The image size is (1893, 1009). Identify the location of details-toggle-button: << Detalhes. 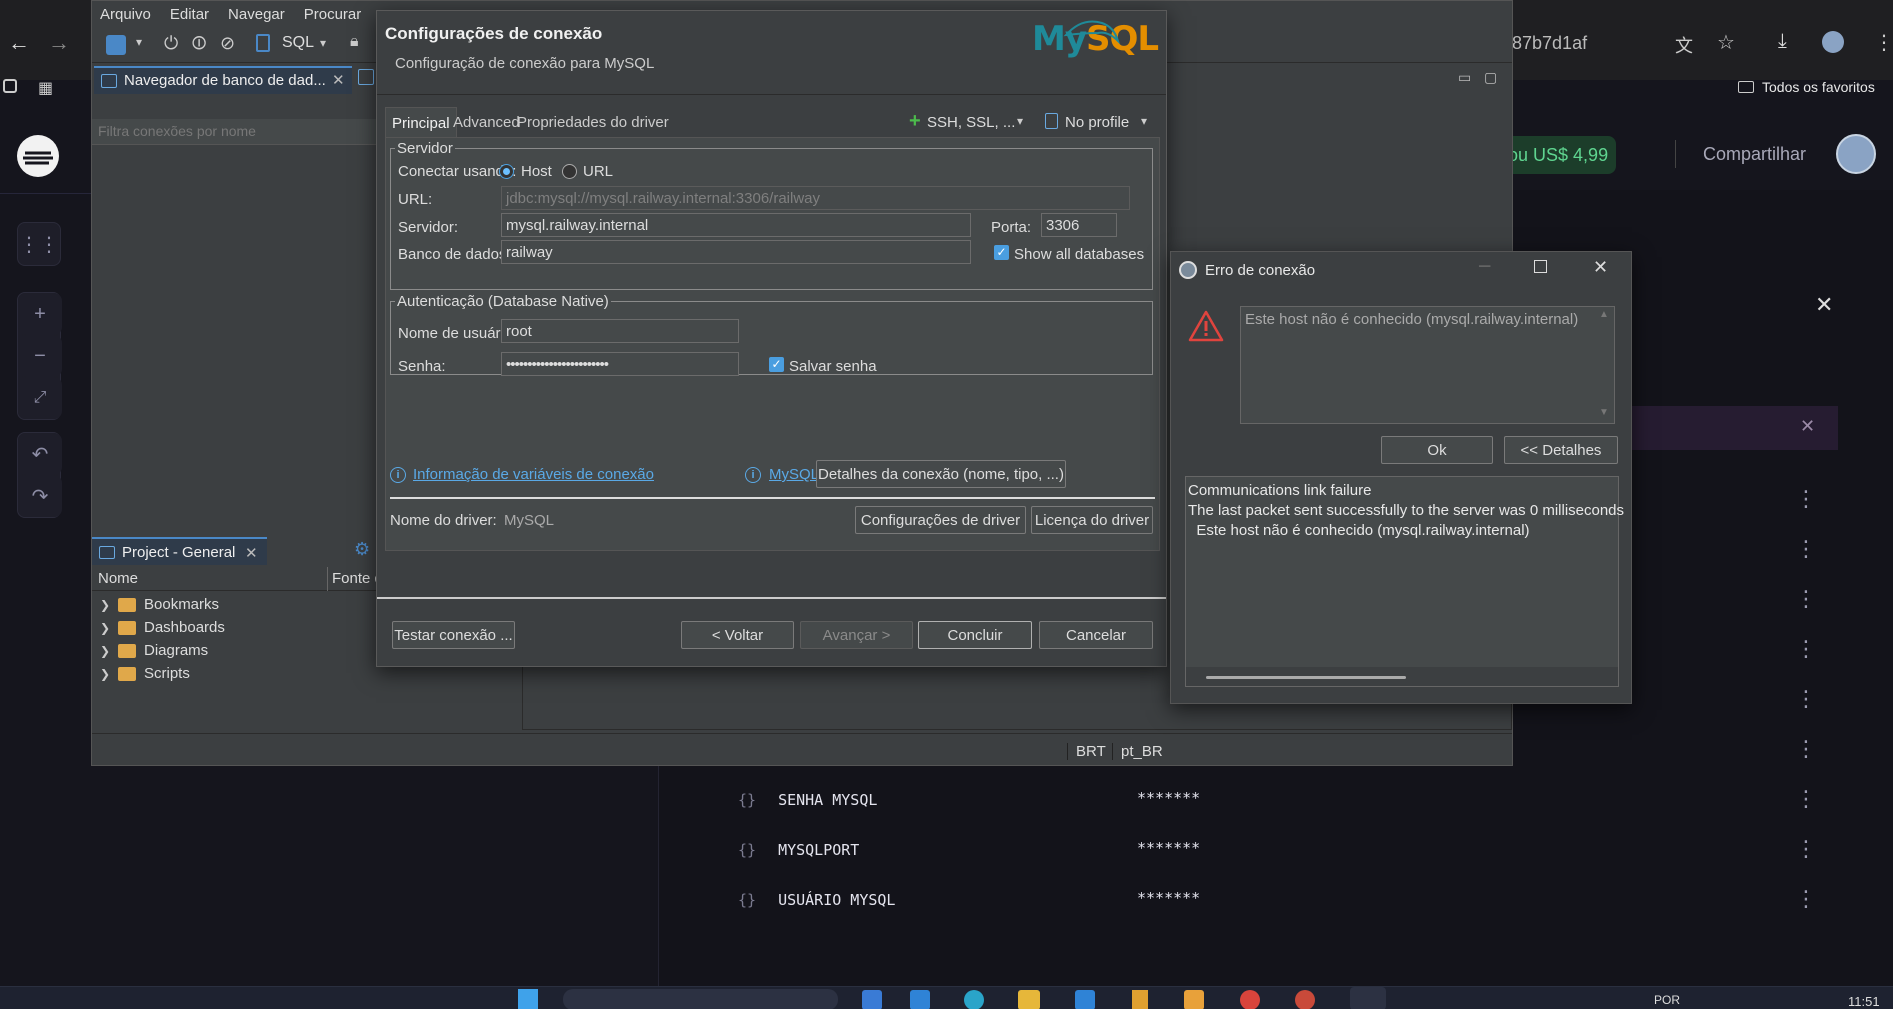
(1561, 450).